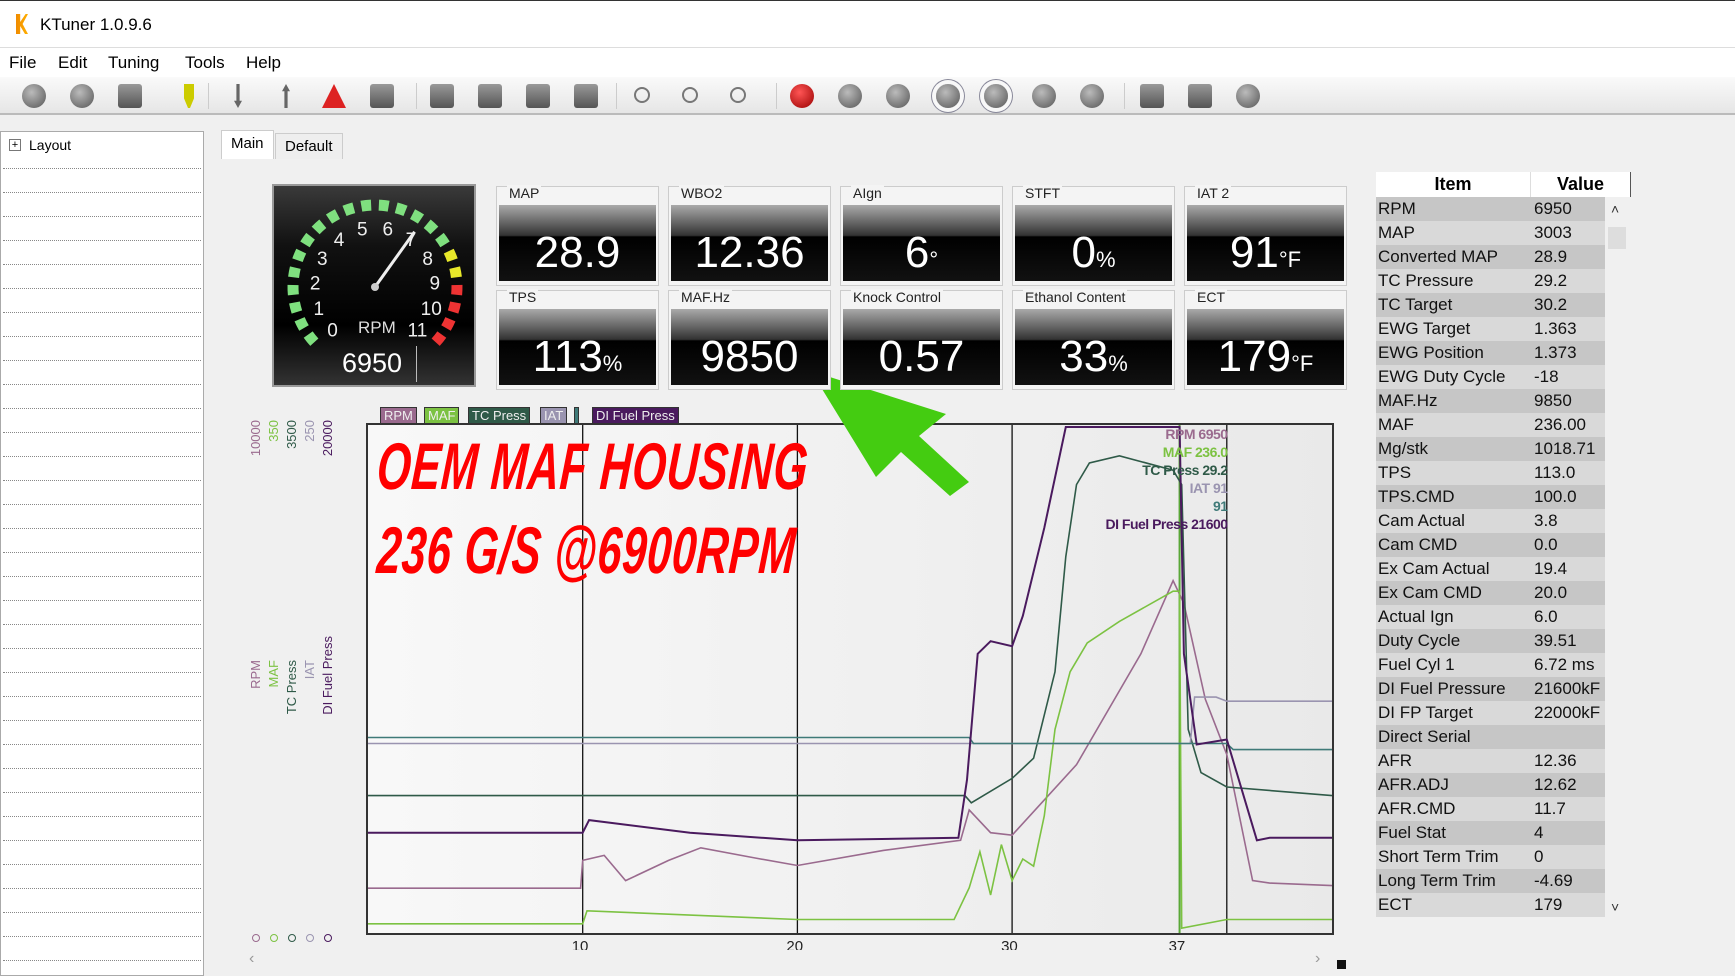 The height and width of the screenshot is (976, 1735). I want to click on zoom-out-icon, so click(738, 95).